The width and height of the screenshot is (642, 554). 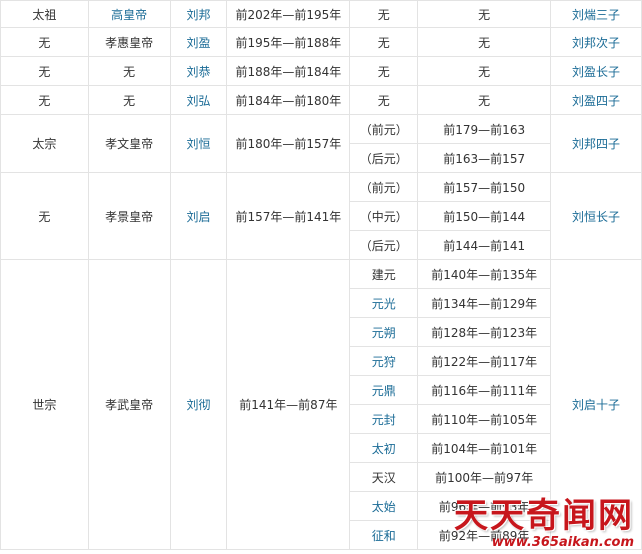 What do you see at coordinates (484, 535) in the screenshot?
I see `era-span-cell: 前92年—前89年` at bounding box center [484, 535].